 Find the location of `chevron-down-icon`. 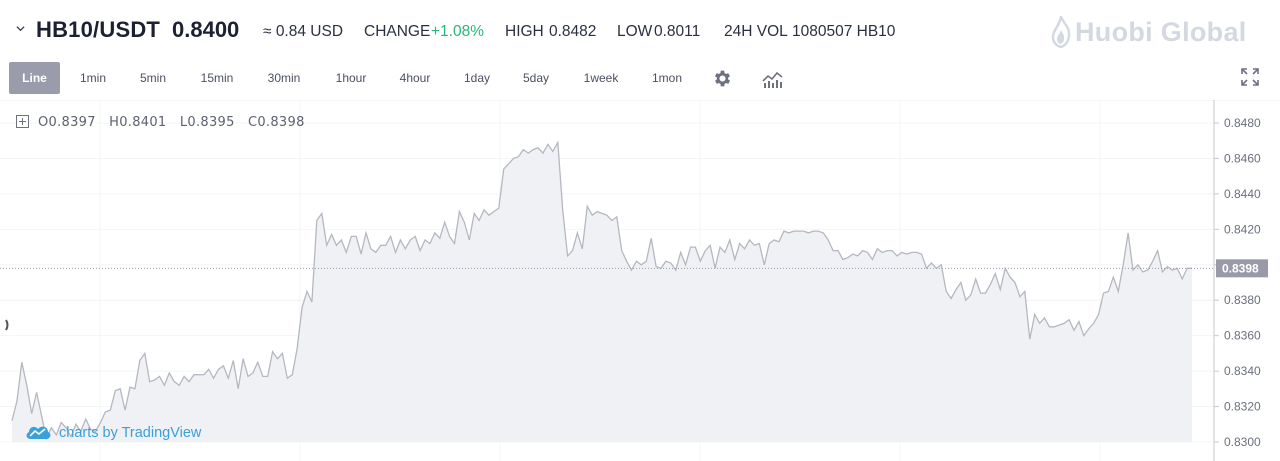

chevron-down-icon is located at coordinates (20, 28).